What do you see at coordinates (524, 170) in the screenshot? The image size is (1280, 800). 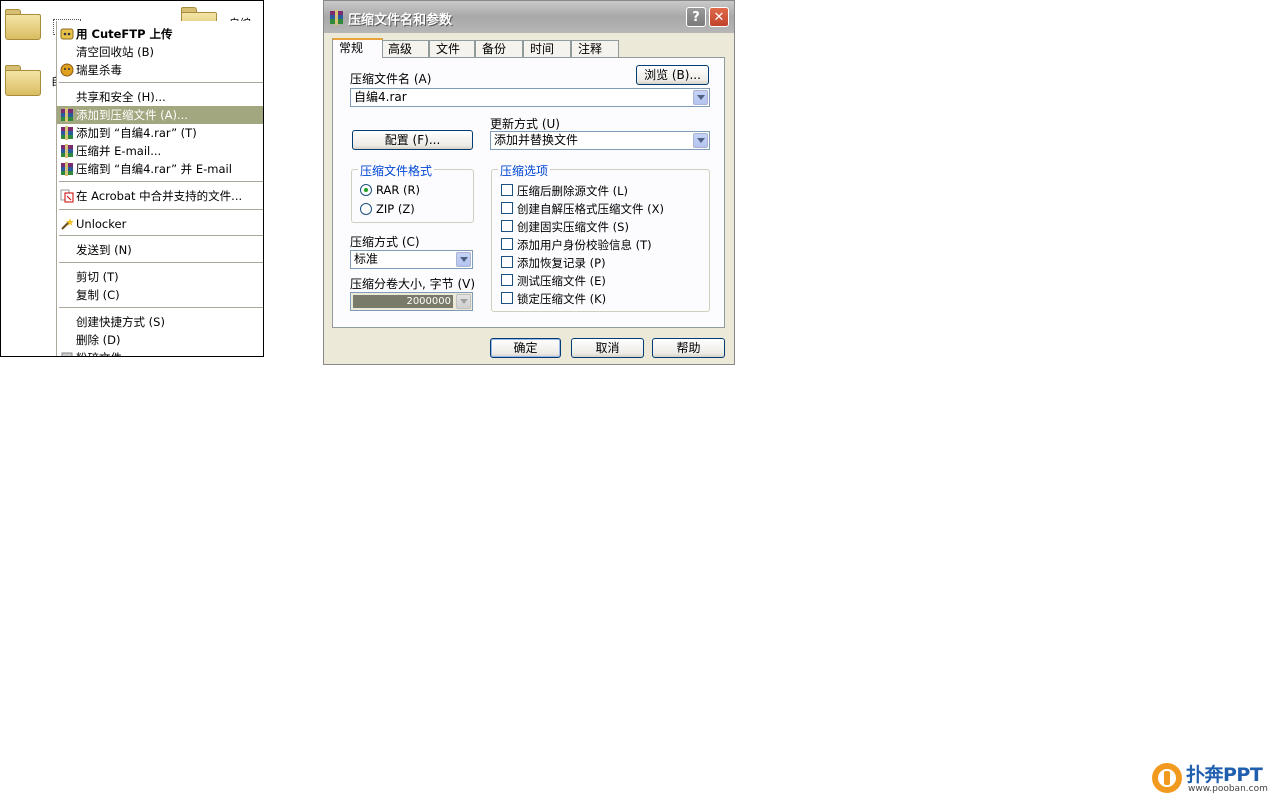 I see `archive-options-title: 压缩选项` at bounding box center [524, 170].